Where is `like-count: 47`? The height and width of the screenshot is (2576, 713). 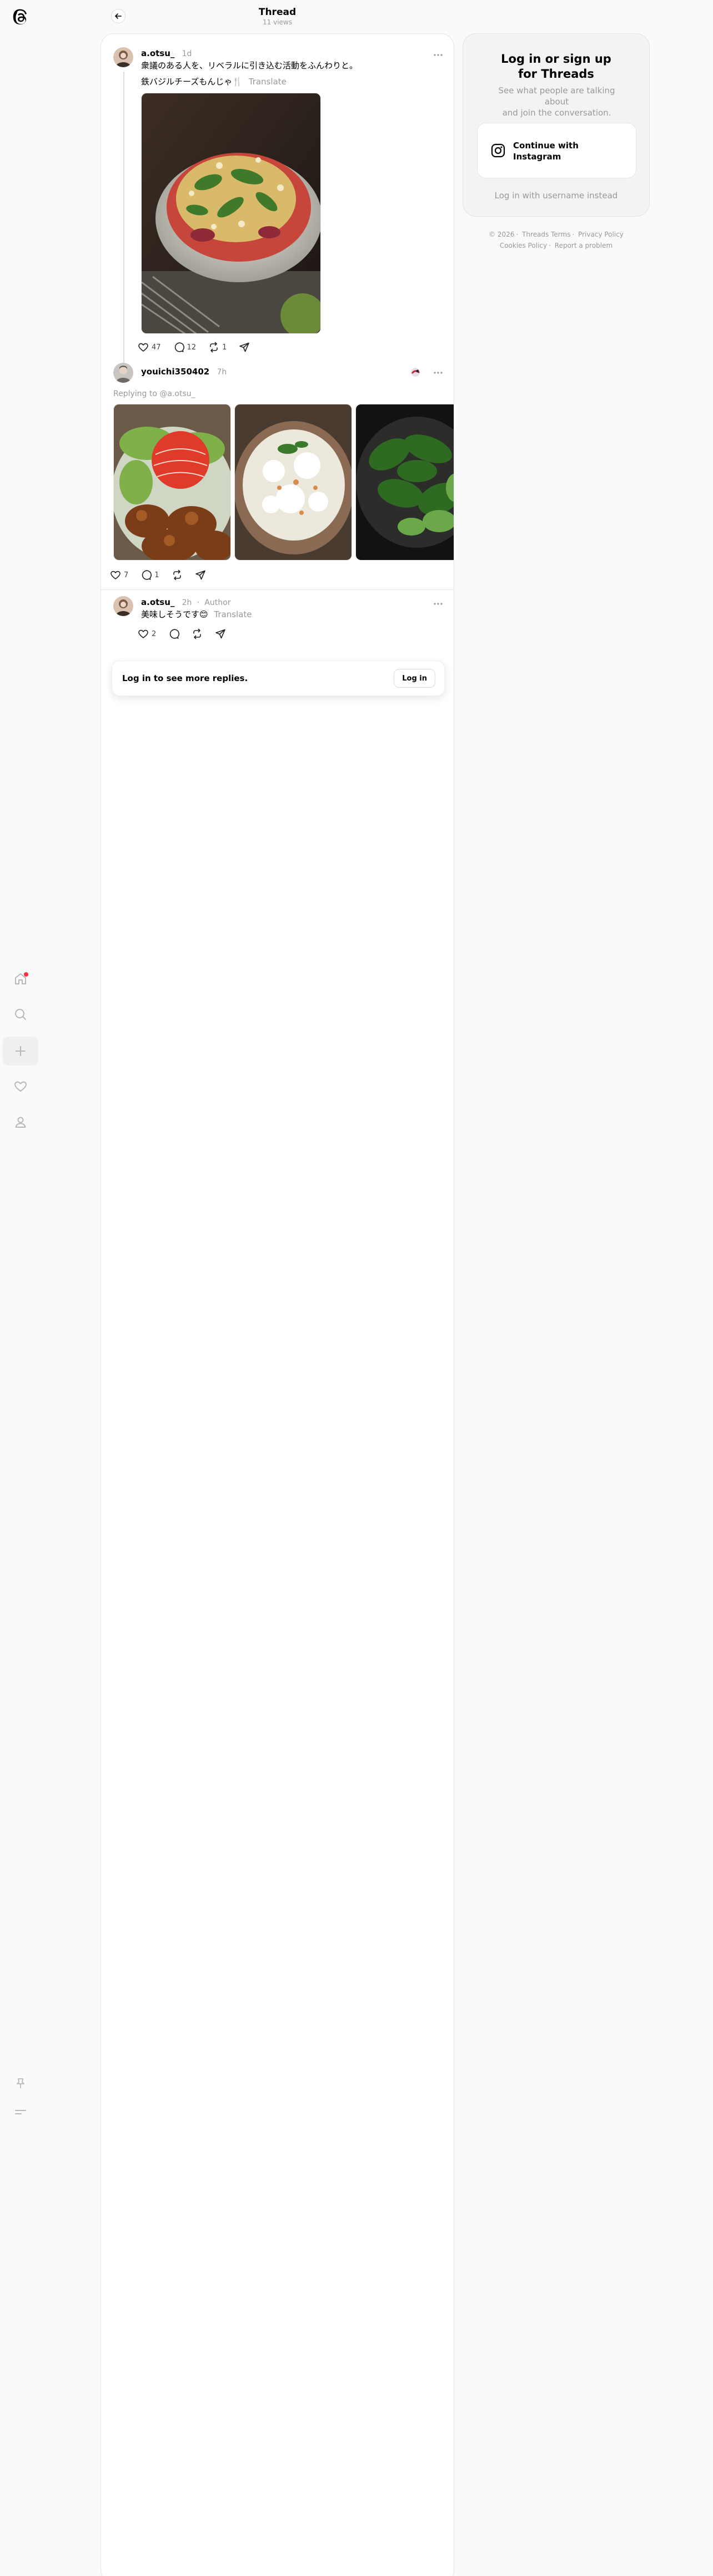 like-count: 47 is located at coordinates (156, 348).